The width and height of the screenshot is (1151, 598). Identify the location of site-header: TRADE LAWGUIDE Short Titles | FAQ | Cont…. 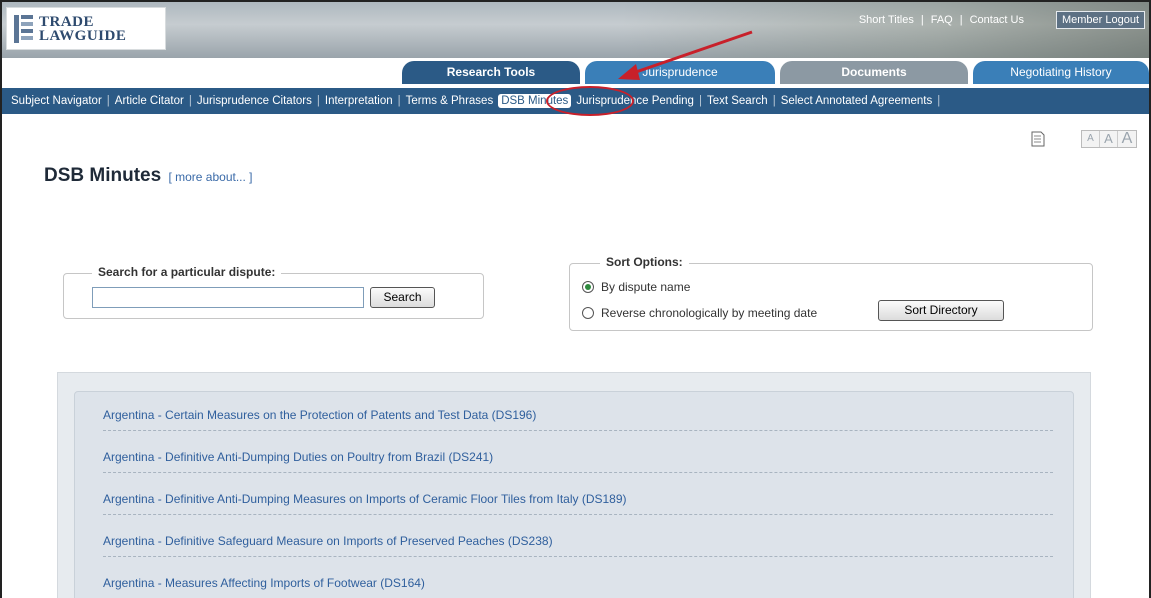
(575, 30).